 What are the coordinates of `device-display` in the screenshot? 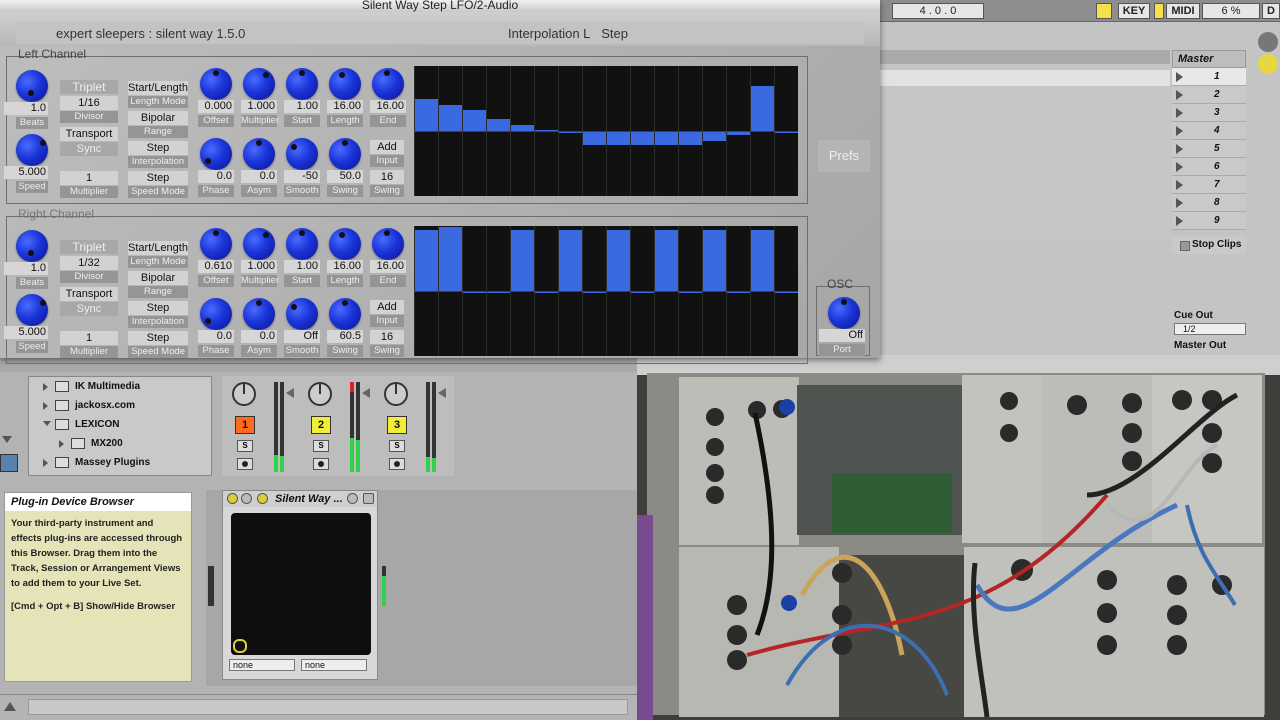 It's located at (301, 584).